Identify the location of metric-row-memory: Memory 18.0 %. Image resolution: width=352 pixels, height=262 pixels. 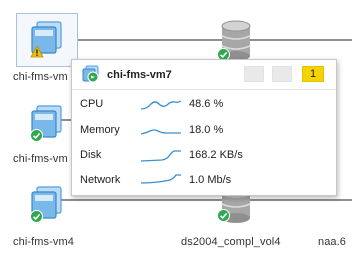
(205, 131).